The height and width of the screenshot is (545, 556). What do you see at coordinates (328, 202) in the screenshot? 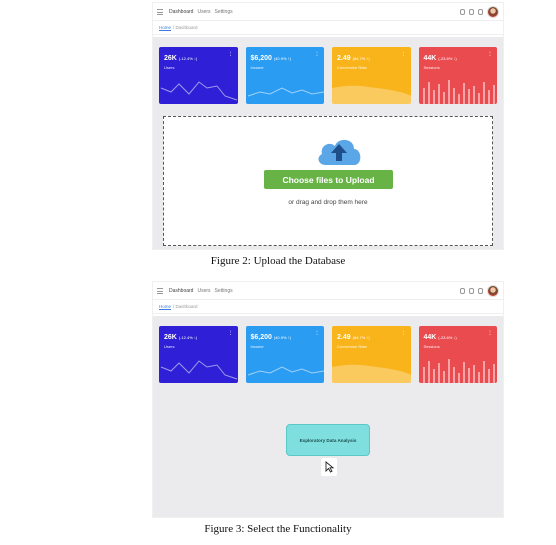
I see `drag-drop-hint: or drag and drop them here` at bounding box center [328, 202].